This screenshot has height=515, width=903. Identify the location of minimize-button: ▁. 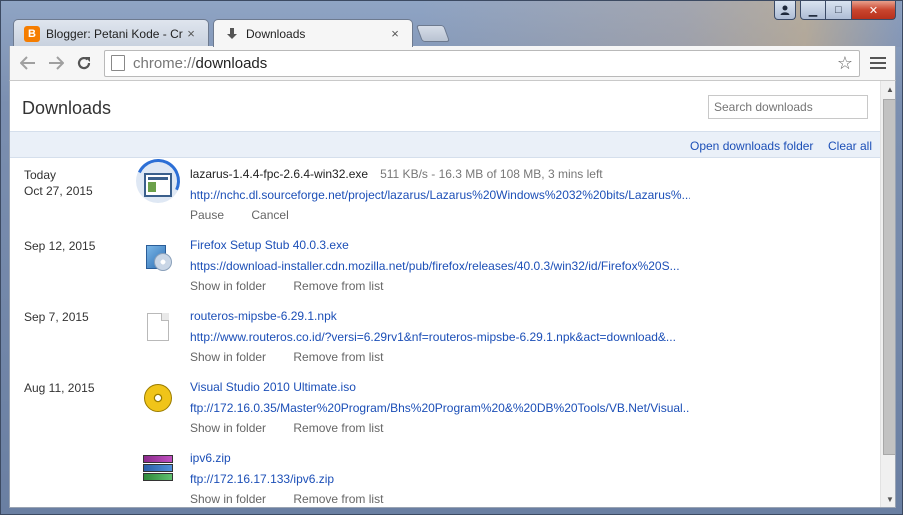
(813, 10).